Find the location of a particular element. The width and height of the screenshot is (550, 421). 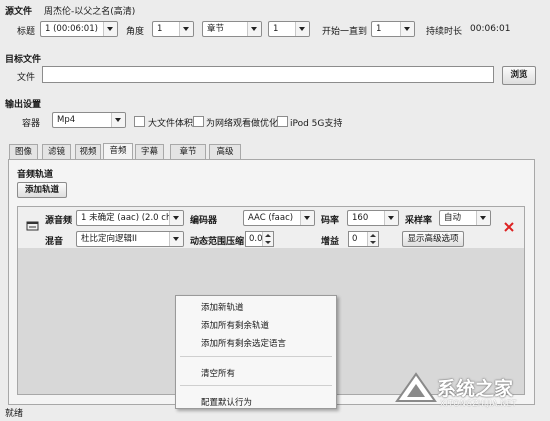

duration-label: 持续时长 is located at coordinates (444, 32).